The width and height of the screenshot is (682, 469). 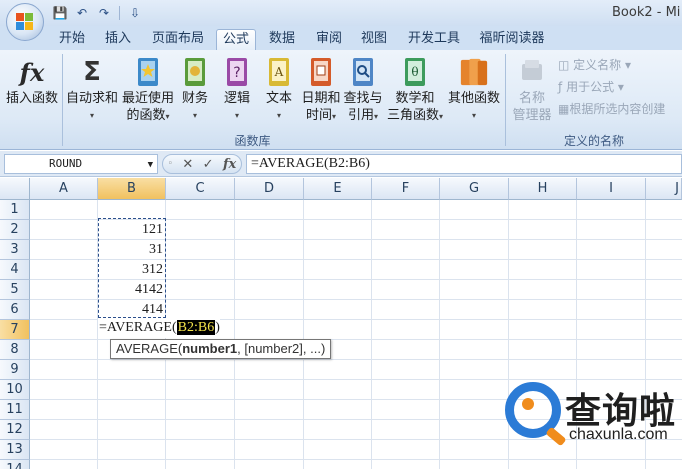 What do you see at coordinates (118, 39) in the screenshot?
I see `tab-insert: 插入` at bounding box center [118, 39].